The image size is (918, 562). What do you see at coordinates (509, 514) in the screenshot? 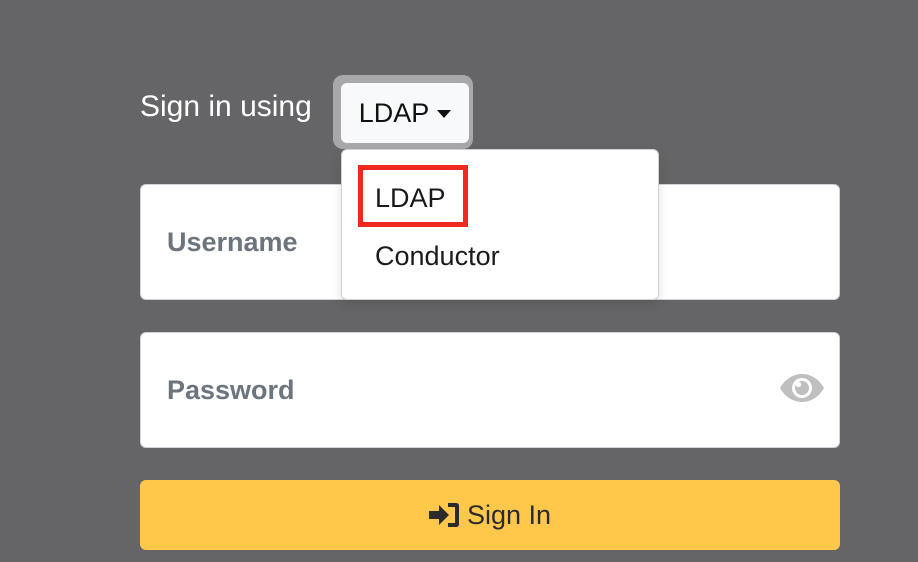
I see `sign-in-button-label: Sign In` at bounding box center [509, 514].